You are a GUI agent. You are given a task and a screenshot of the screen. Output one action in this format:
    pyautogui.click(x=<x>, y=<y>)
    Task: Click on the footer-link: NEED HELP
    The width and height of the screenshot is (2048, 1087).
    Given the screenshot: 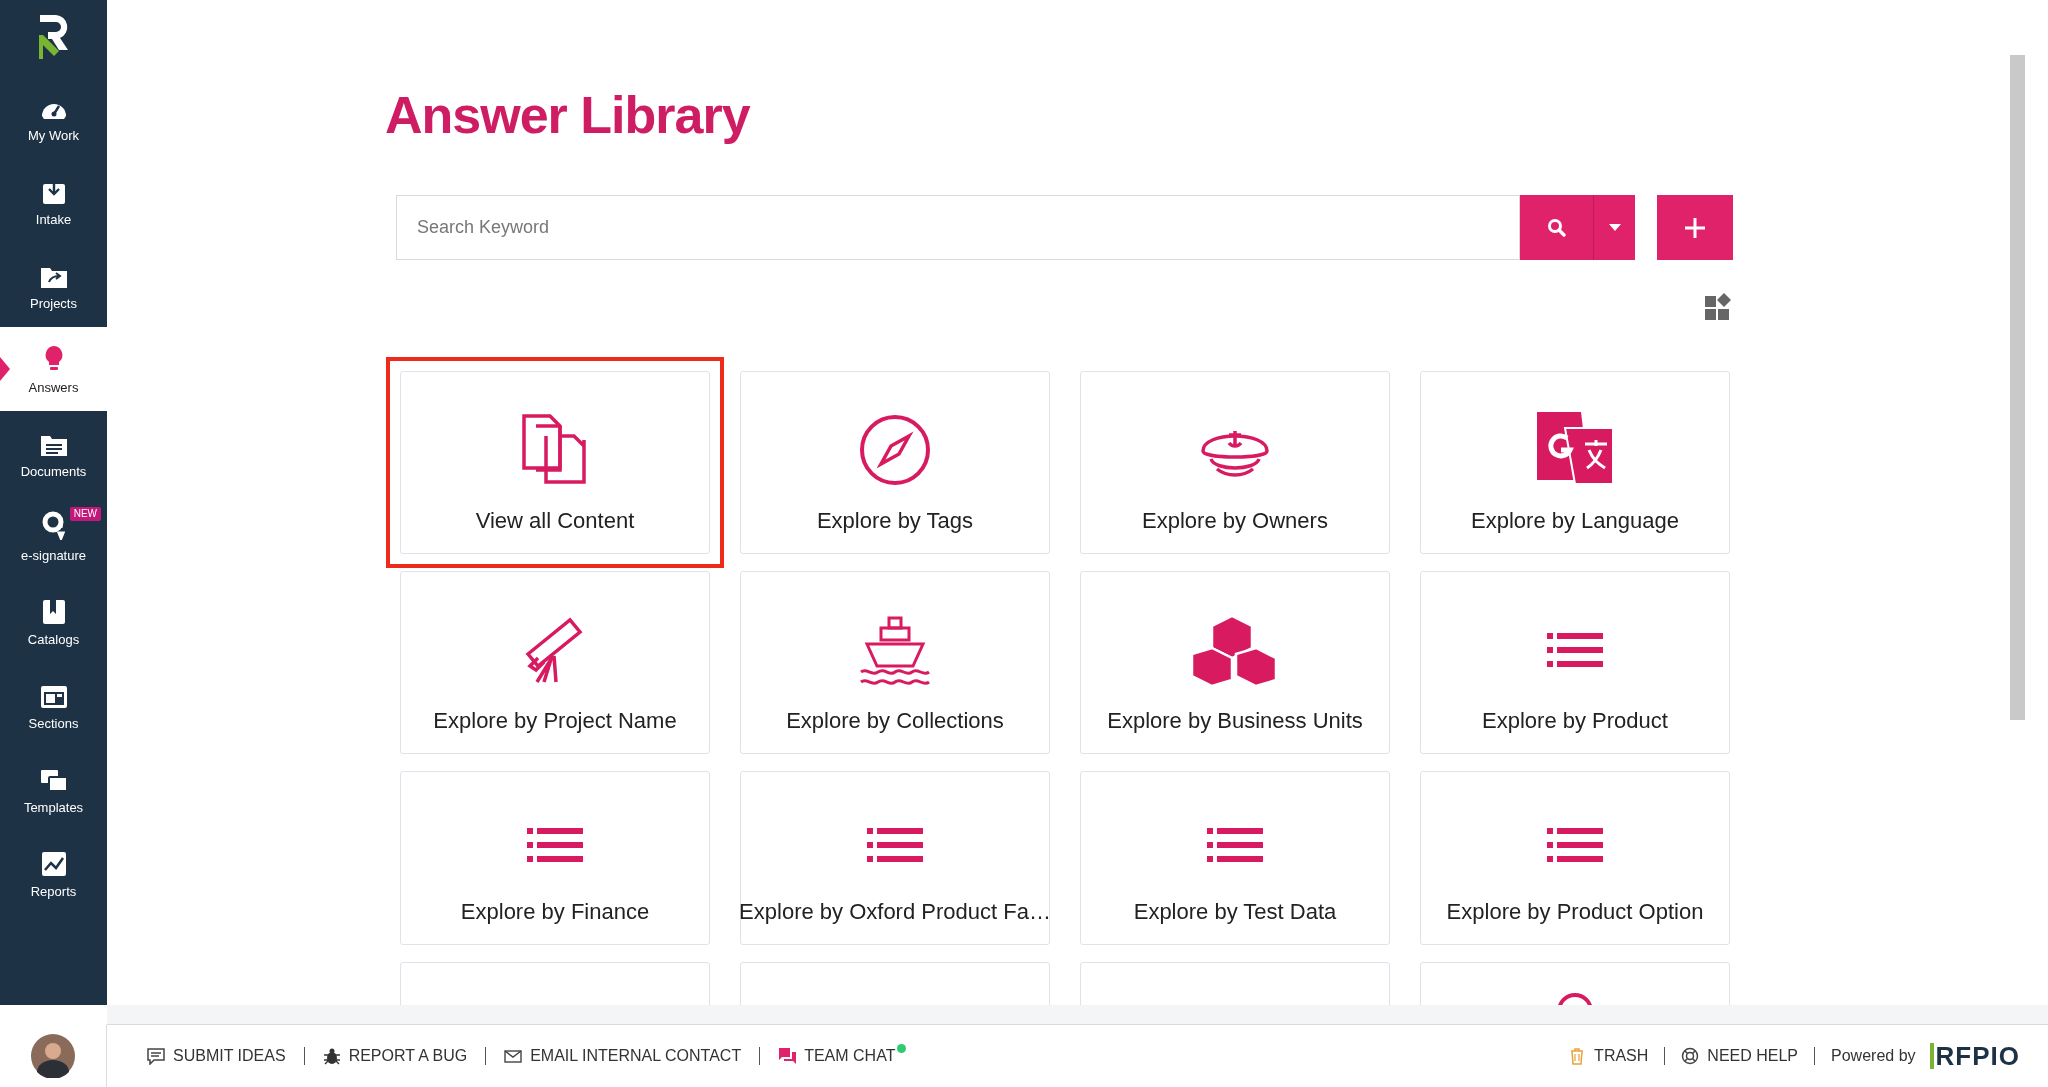 What is the action you would take?
    pyautogui.click(x=1740, y=1056)
    